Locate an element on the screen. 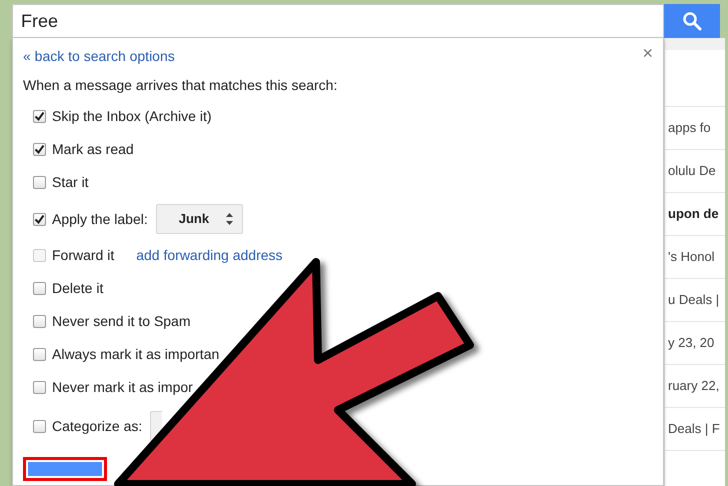 The width and height of the screenshot is (728, 486). email-subject: y 23, 20 is located at coordinates (695, 343).